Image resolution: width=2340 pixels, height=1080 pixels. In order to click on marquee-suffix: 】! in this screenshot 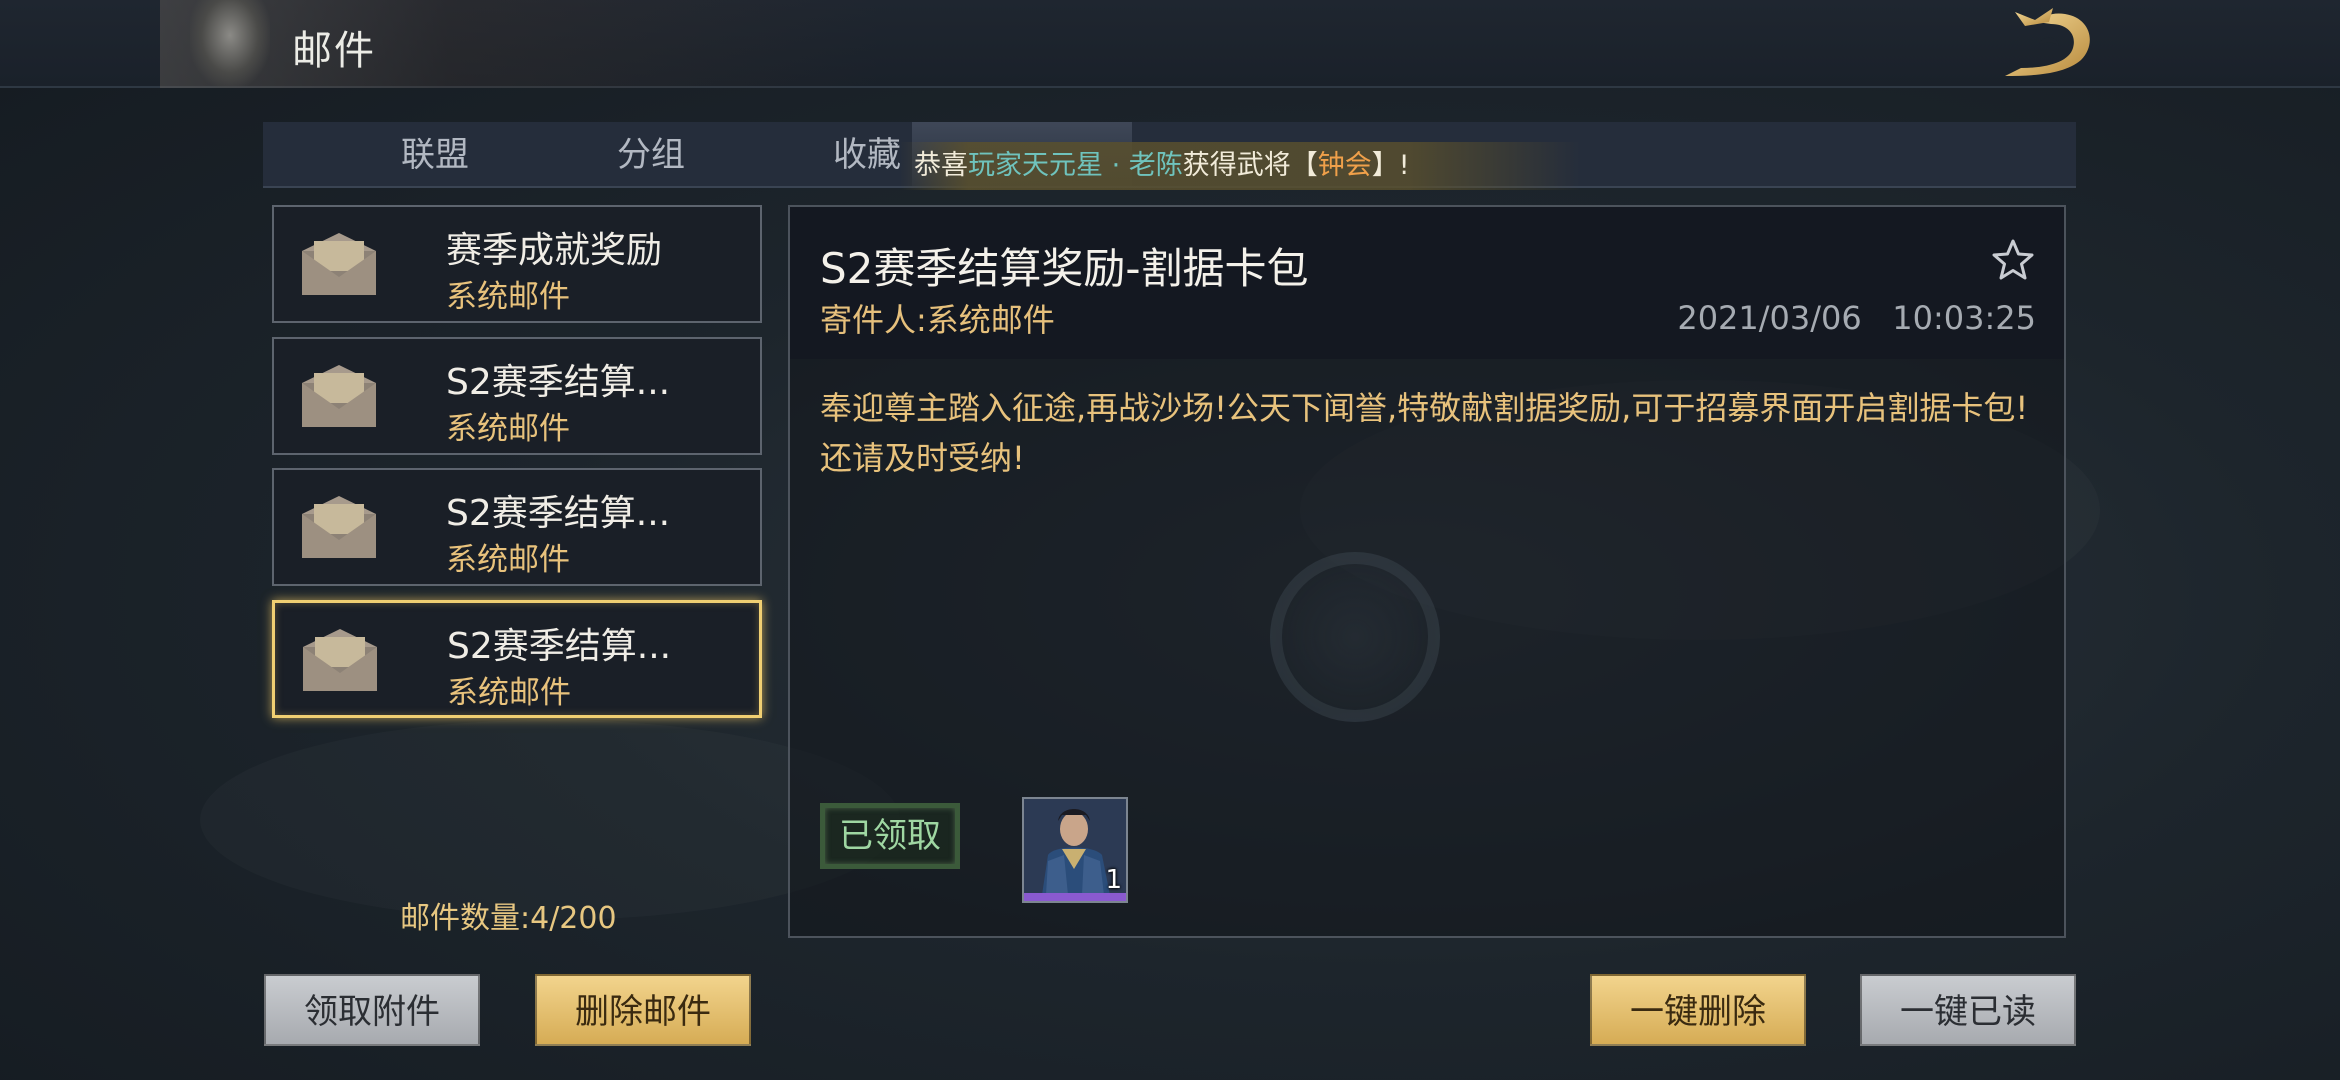, I will do `click(1390, 165)`.